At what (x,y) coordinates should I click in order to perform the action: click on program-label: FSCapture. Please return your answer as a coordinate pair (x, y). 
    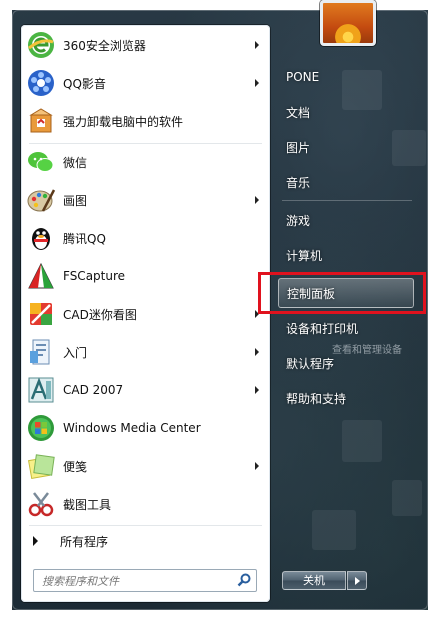
    Looking at the image, I should click on (94, 276).